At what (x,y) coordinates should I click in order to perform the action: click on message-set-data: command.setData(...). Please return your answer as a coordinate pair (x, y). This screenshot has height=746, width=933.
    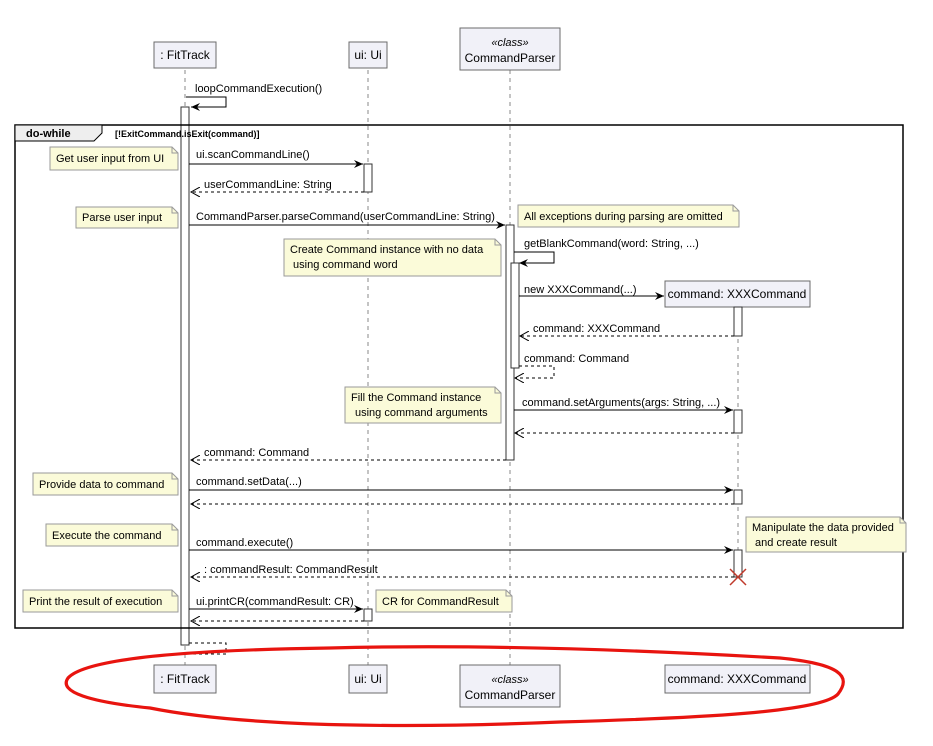
    Looking at the image, I should click on (461, 485).